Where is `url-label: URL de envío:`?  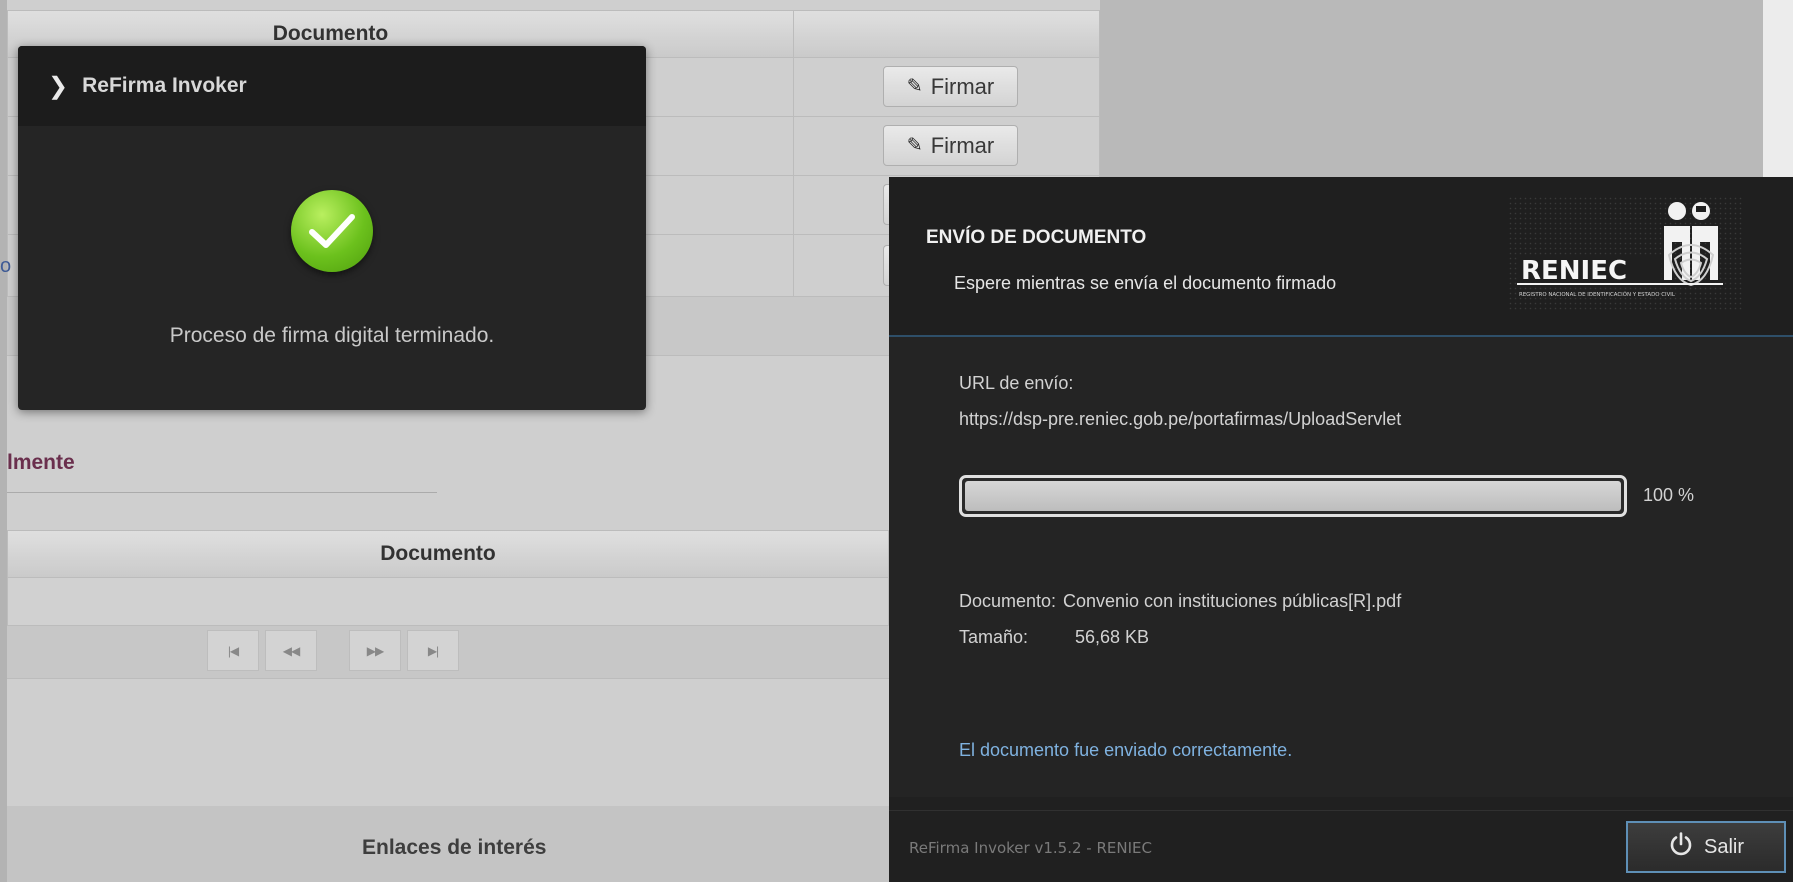 url-label: URL de envío: is located at coordinates (1016, 383).